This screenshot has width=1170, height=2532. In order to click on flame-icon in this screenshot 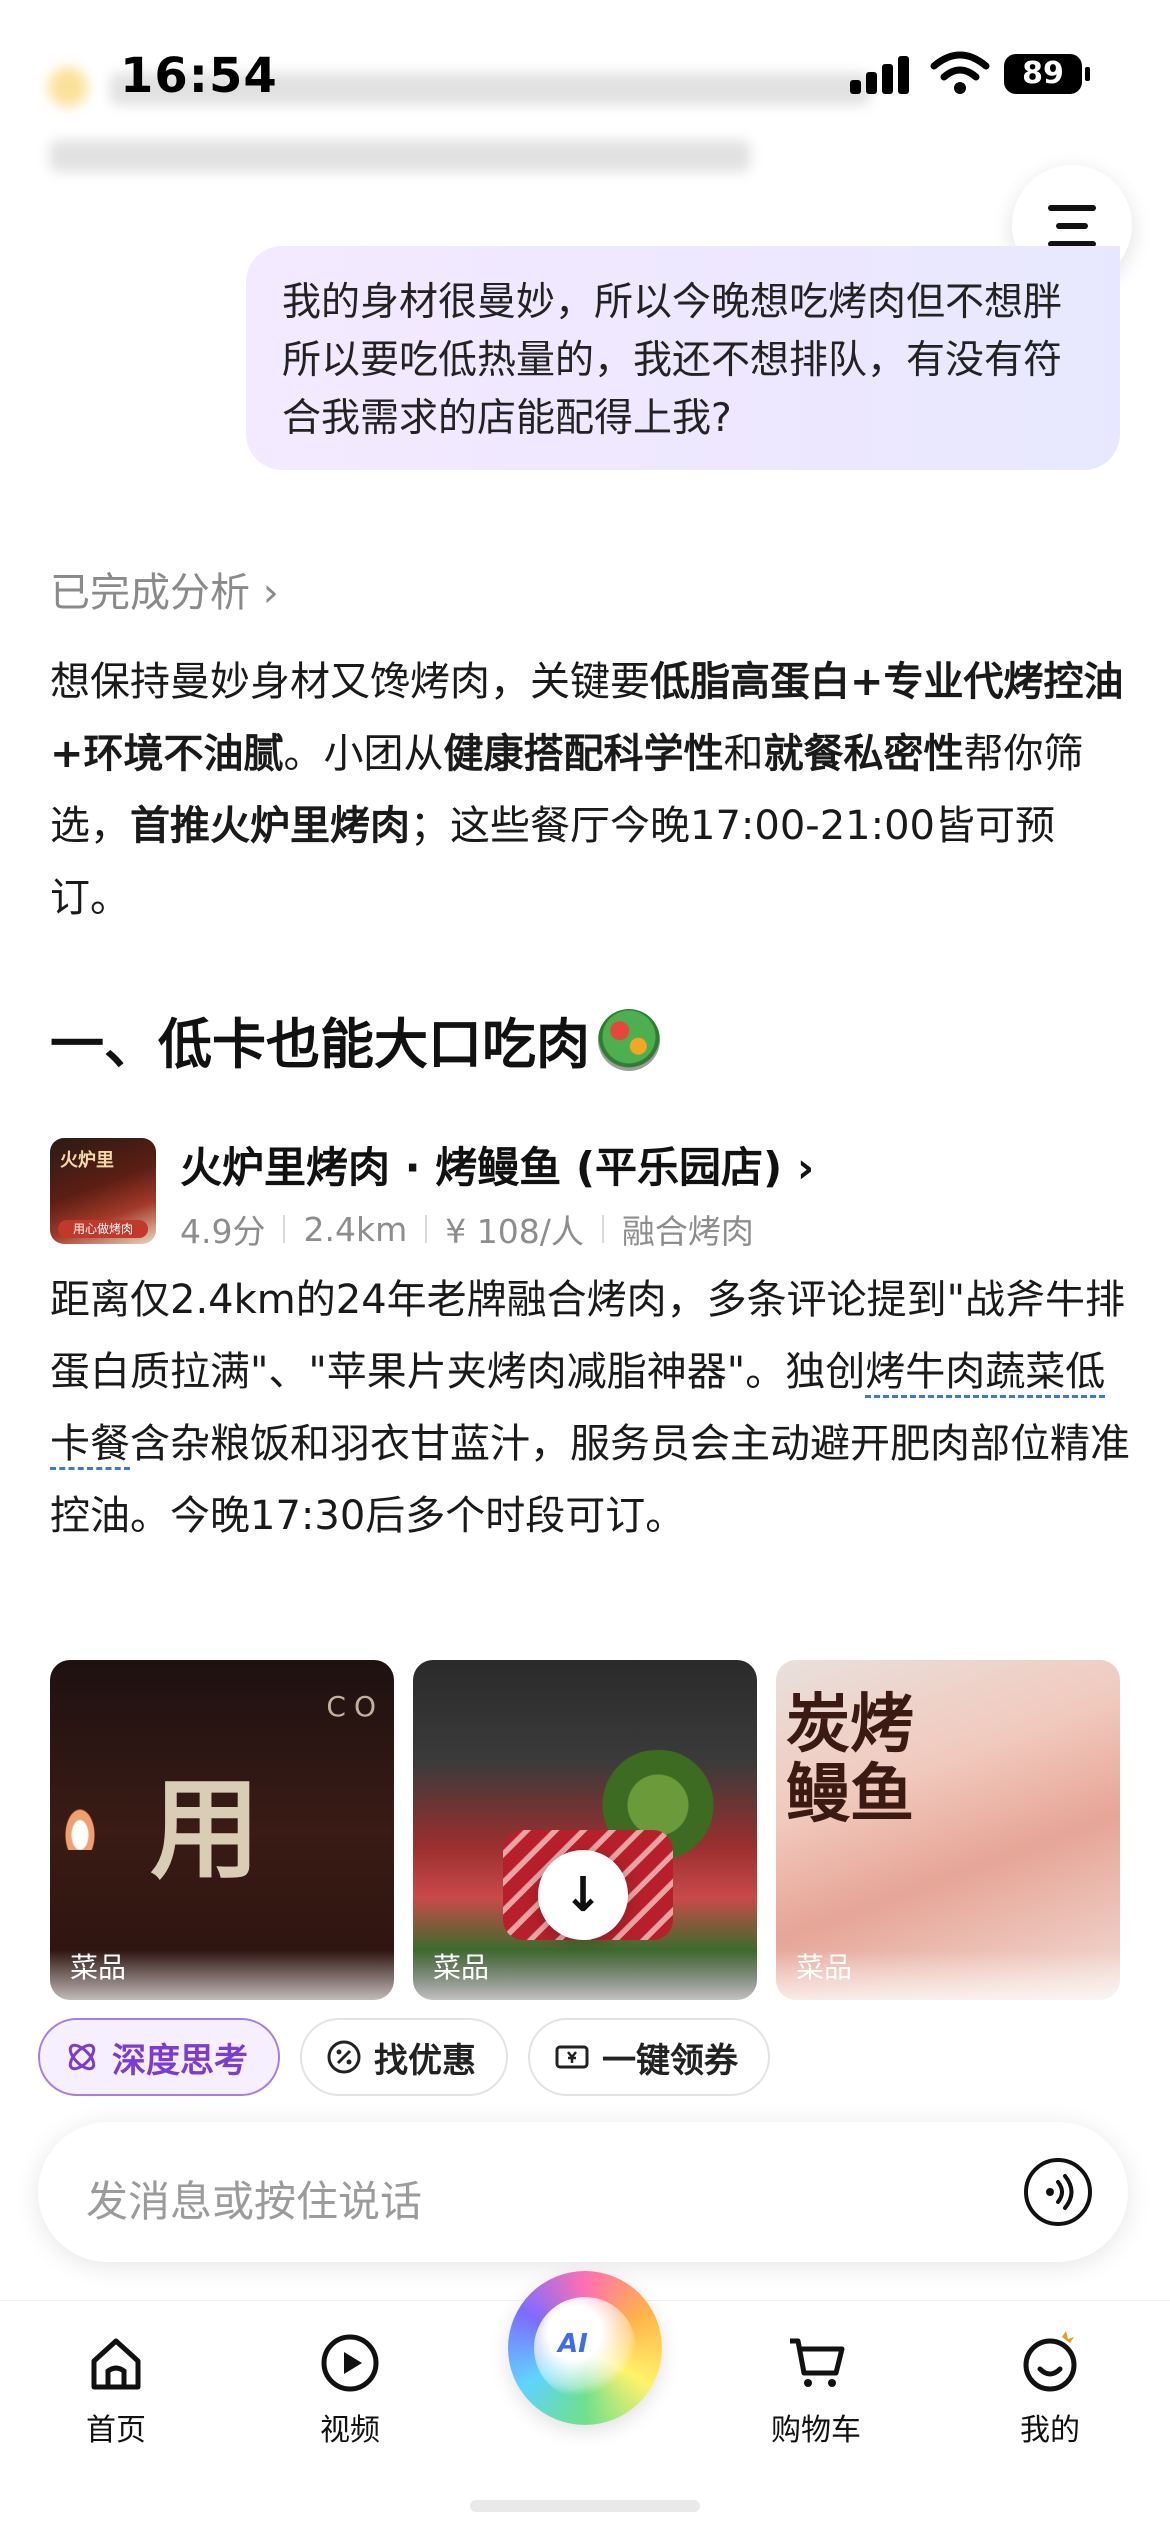, I will do `click(80, 1825)`.